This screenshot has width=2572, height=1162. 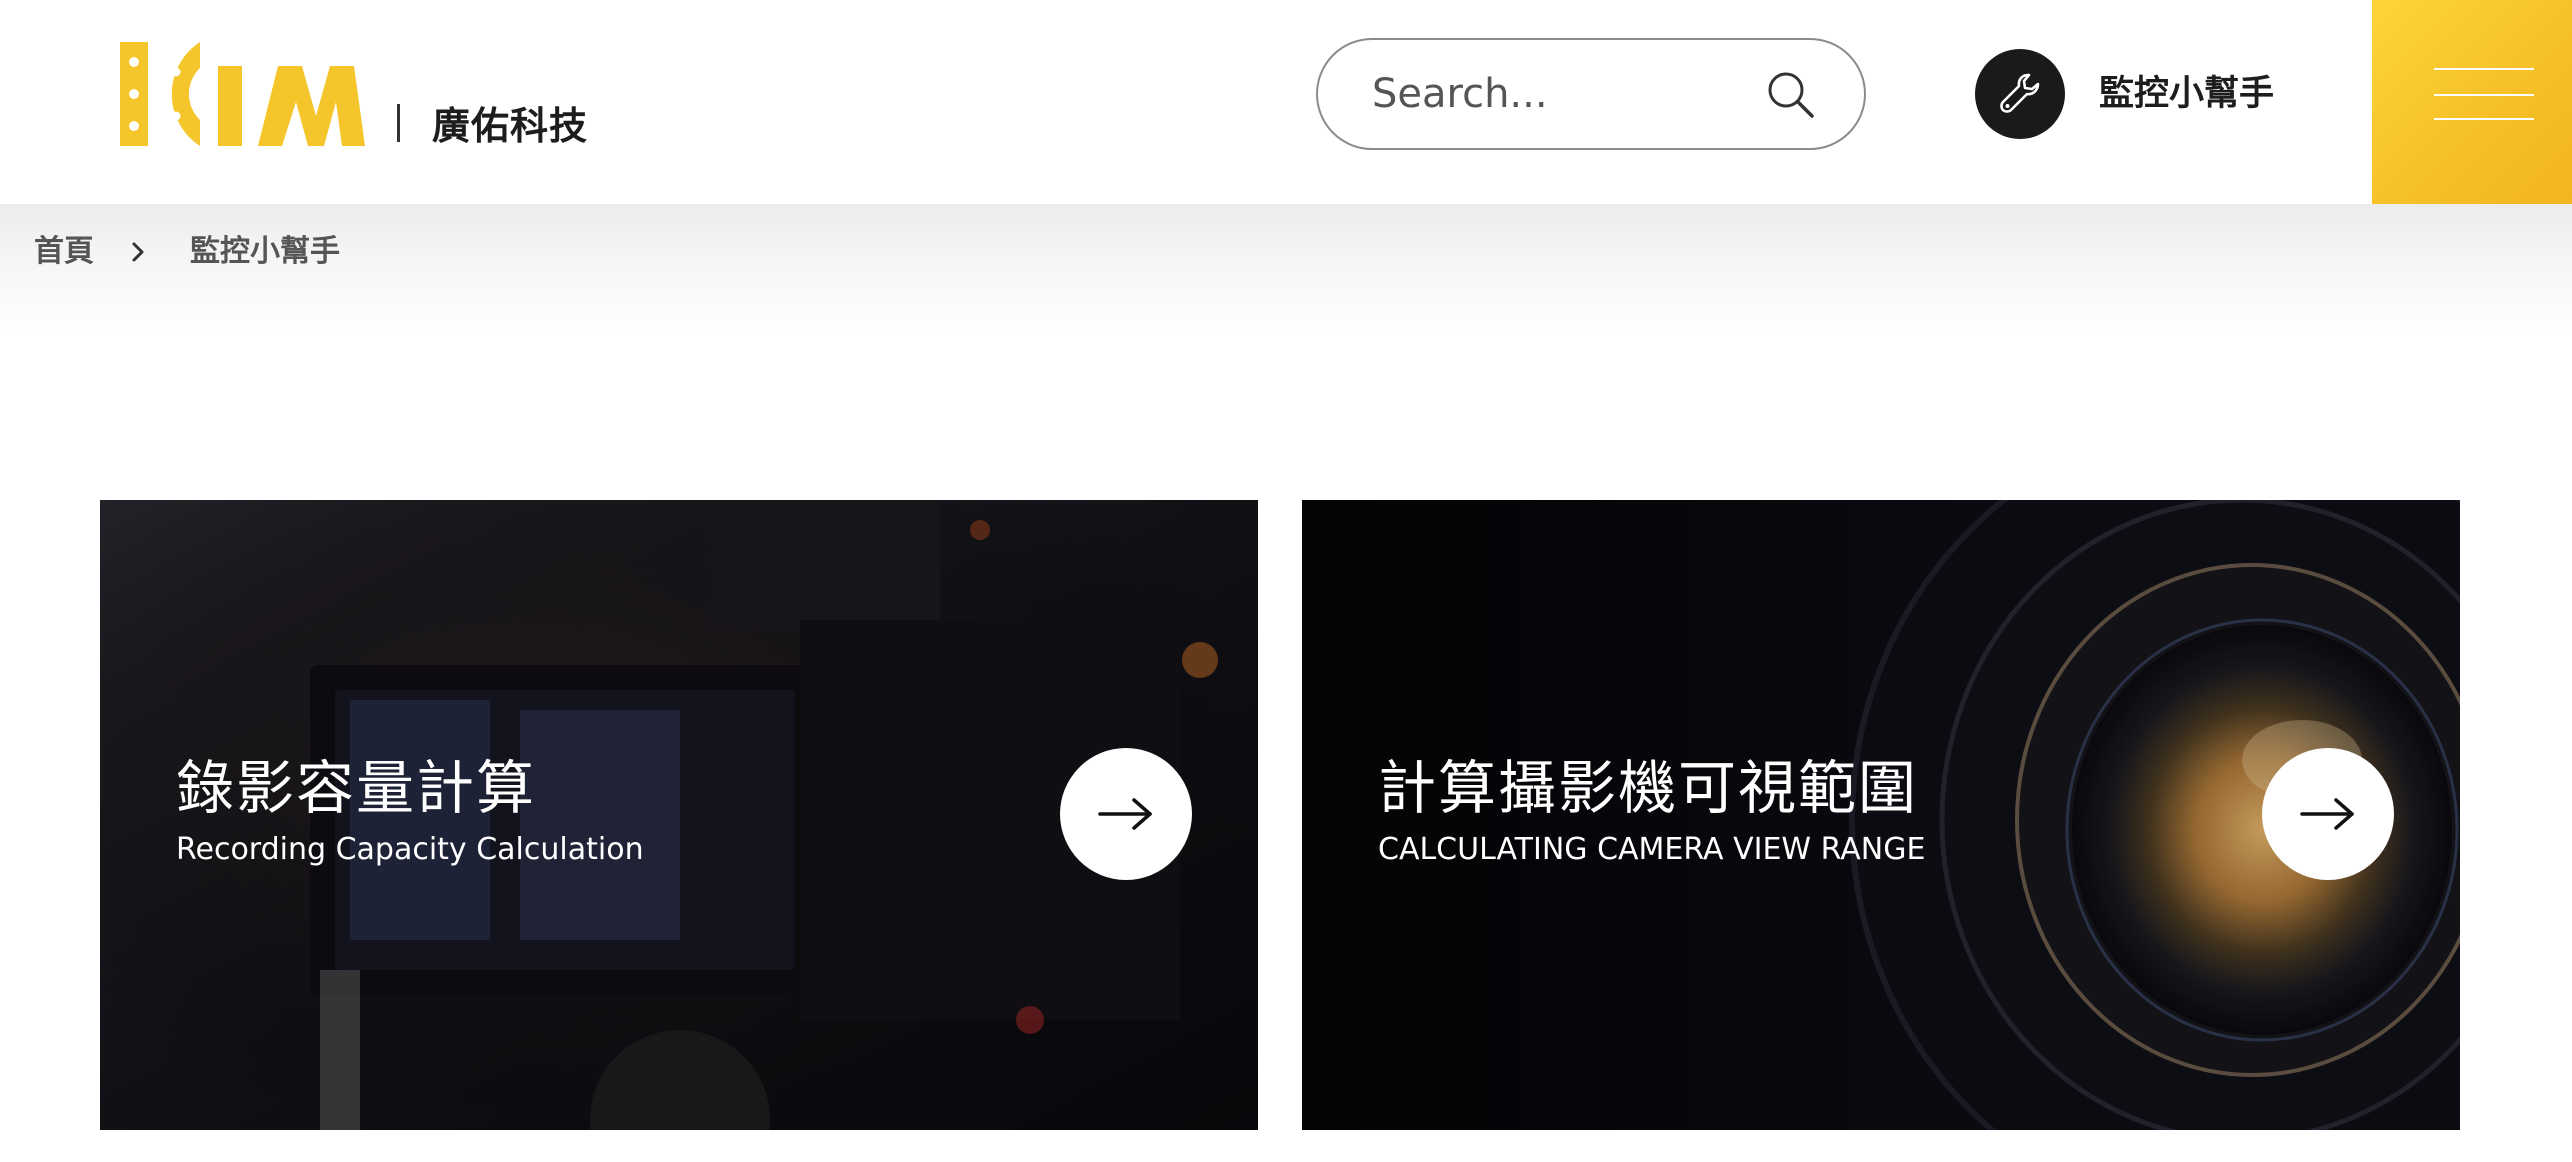 What do you see at coordinates (510, 126) in the screenshot?
I see `company-name: 廣佑科技` at bounding box center [510, 126].